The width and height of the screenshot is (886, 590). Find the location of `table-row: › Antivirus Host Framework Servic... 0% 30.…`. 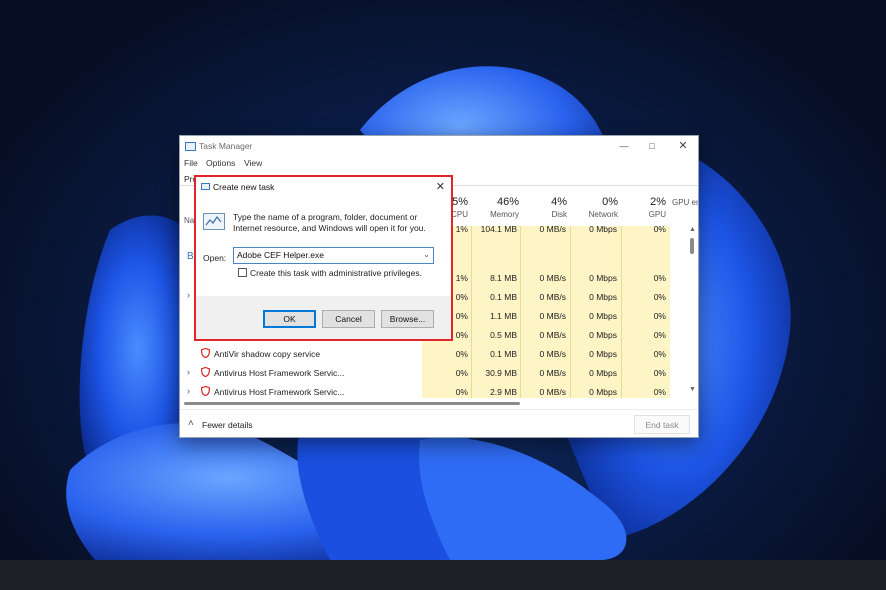

table-row: › Antivirus Host Framework Servic... 0% 30.… is located at coordinates (432, 373).